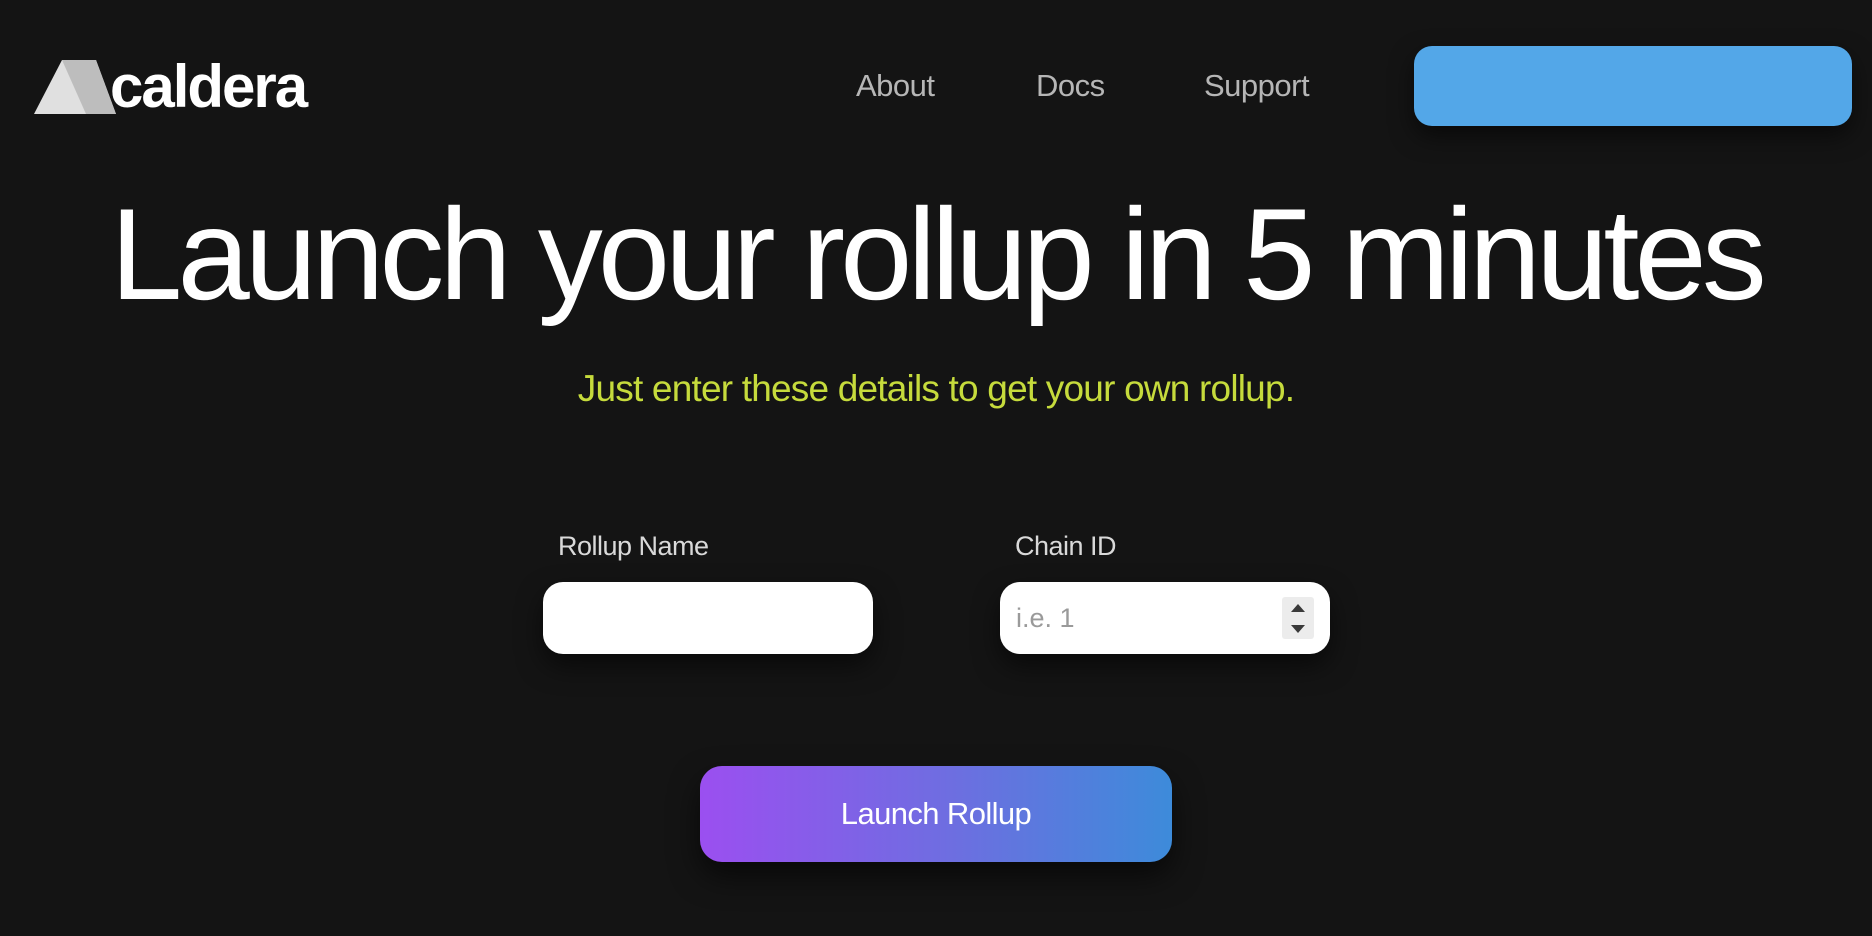 The width and height of the screenshot is (1872, 936). I want to click on nav-docs-link: Docs, so click(1070, 86).